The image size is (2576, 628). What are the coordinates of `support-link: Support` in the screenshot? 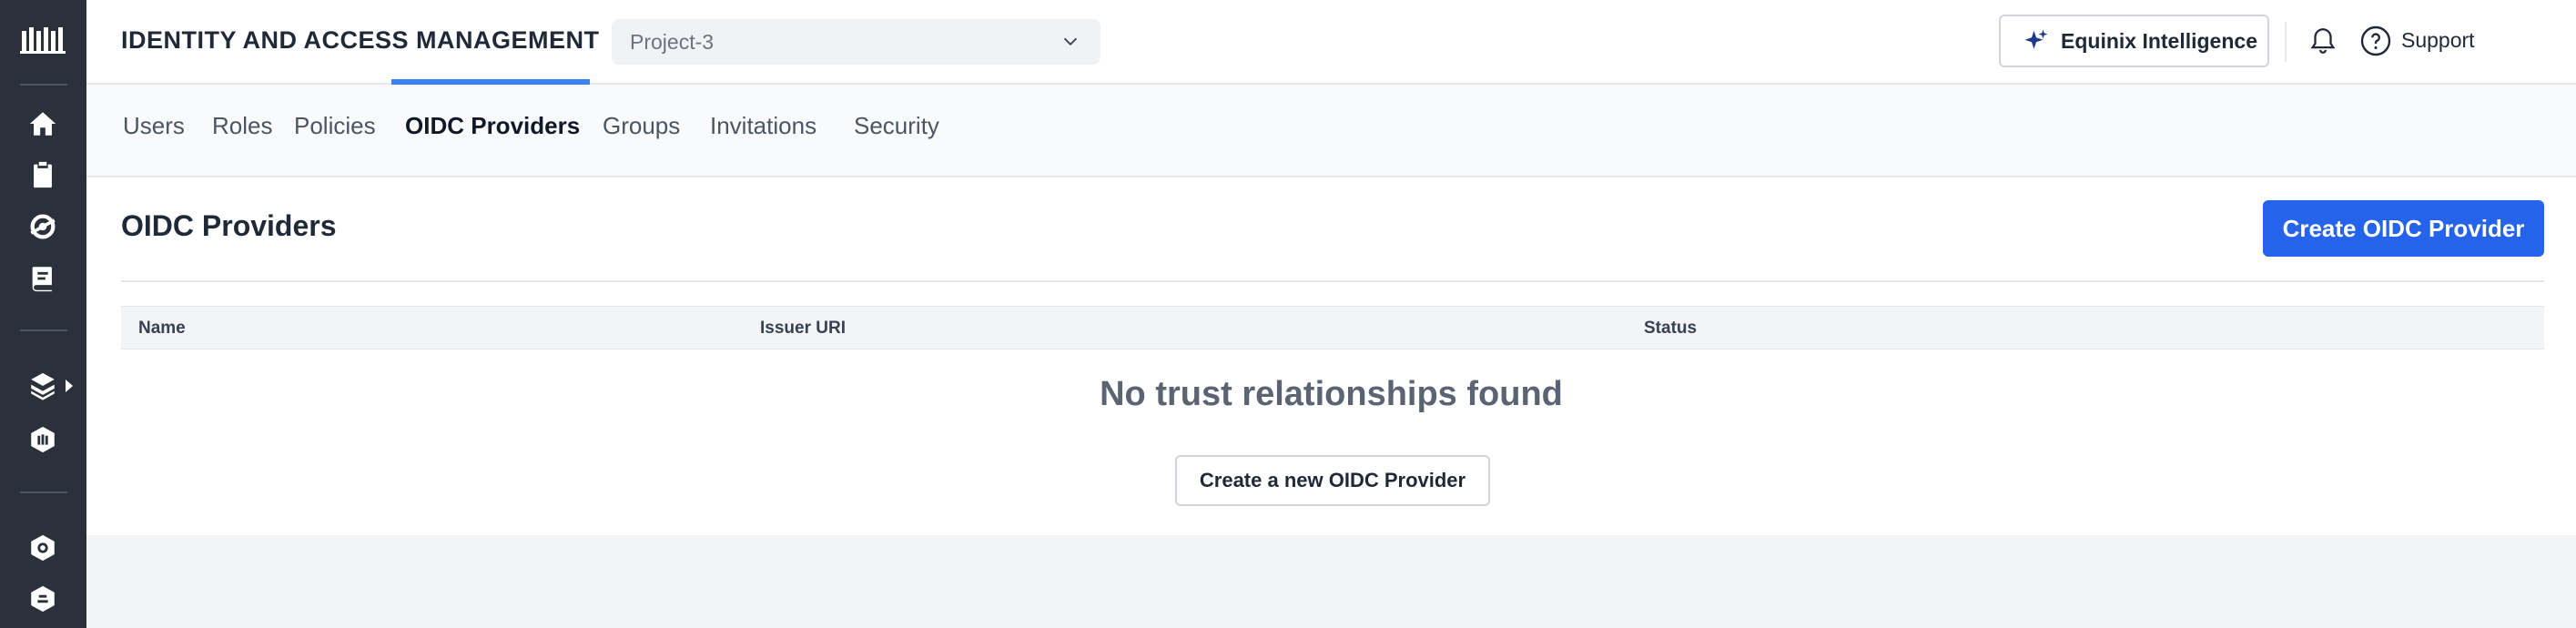 It's located at (2438, 41).